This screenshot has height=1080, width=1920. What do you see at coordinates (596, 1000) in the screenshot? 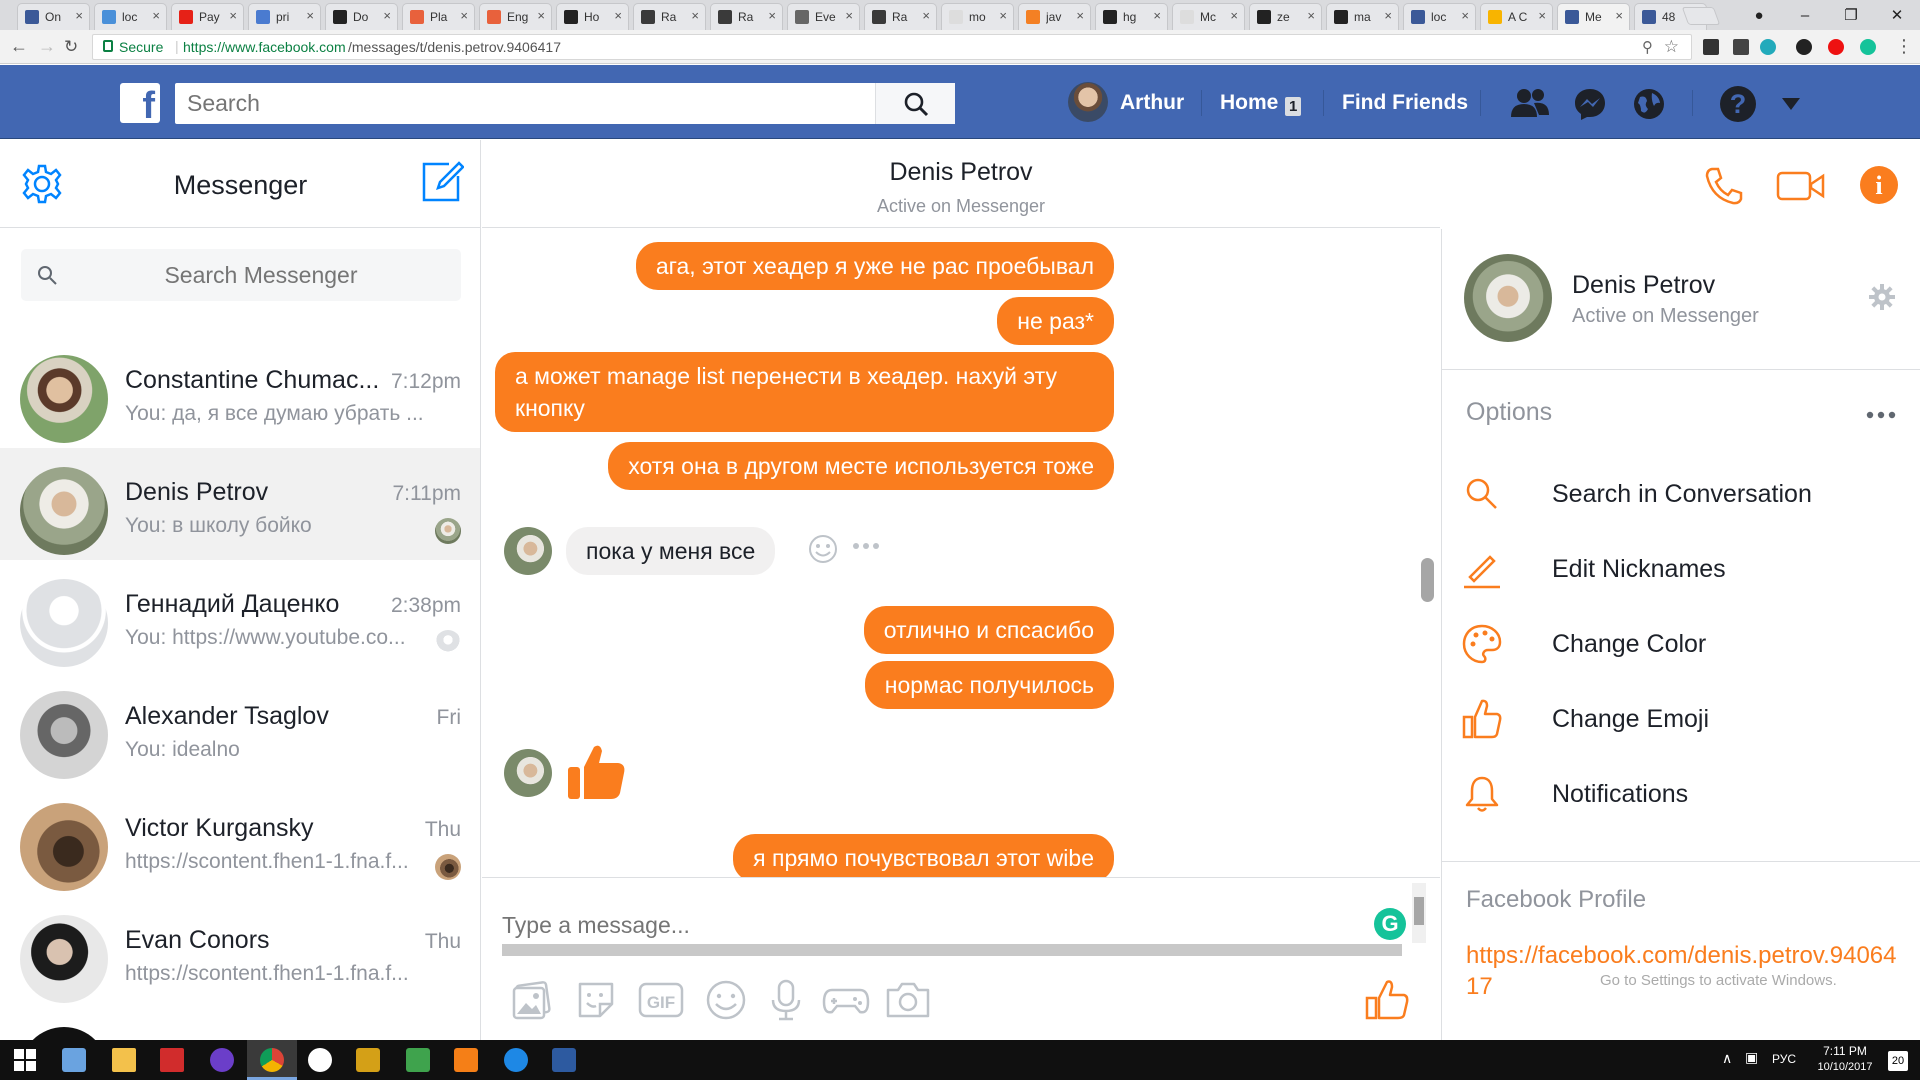
I see `sticker-icon` at bounding box center [596, 1000].